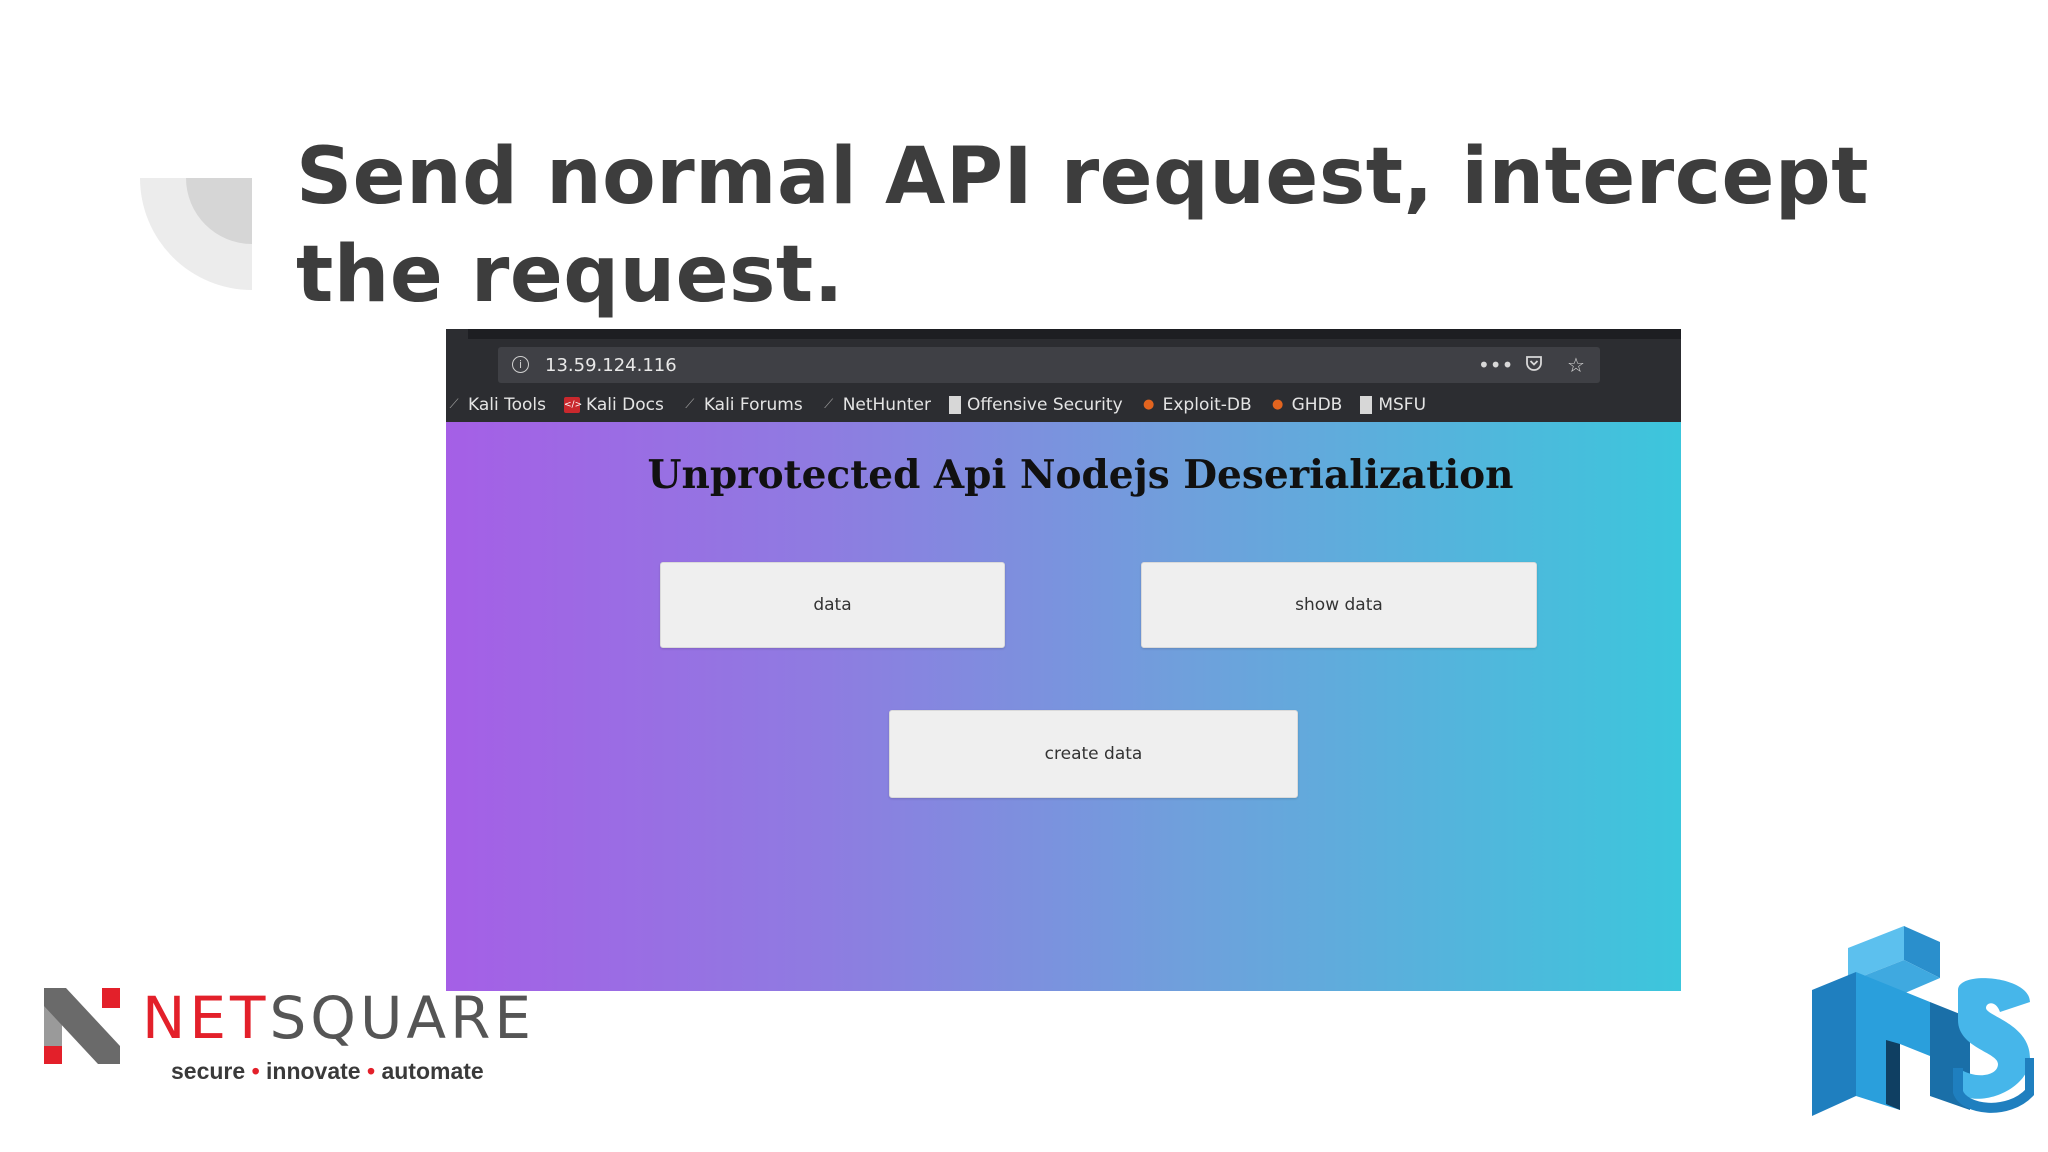 This screenshot has height=1152, width=2048. Describe the element at coordinates (1093, 754) in the screenshot. I see `create-data-button: create data` at that location.